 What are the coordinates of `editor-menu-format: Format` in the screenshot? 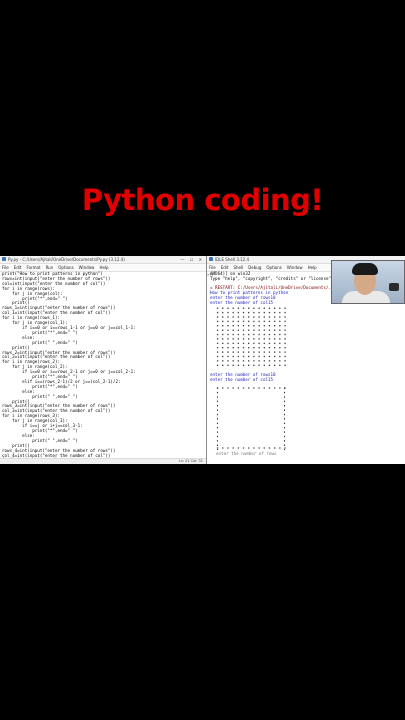 It's located at (33, 267).